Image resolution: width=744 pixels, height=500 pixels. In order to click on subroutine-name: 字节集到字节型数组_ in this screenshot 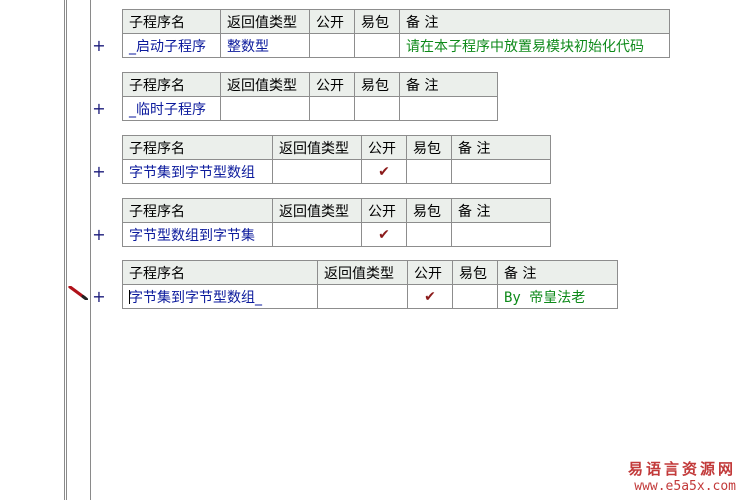, I will do `click(195, 297)`.